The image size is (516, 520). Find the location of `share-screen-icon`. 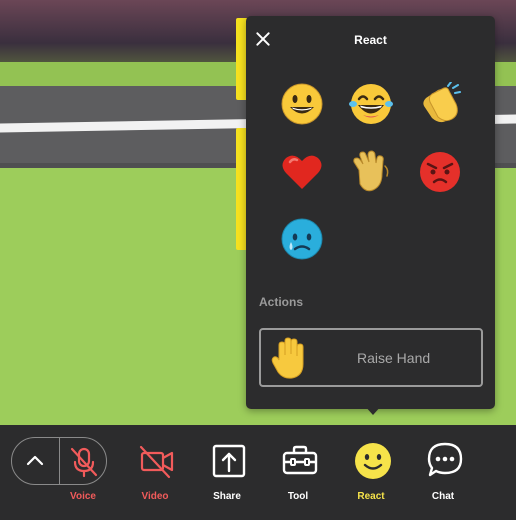

share-screen-icon is located at coordinates (229, 461).